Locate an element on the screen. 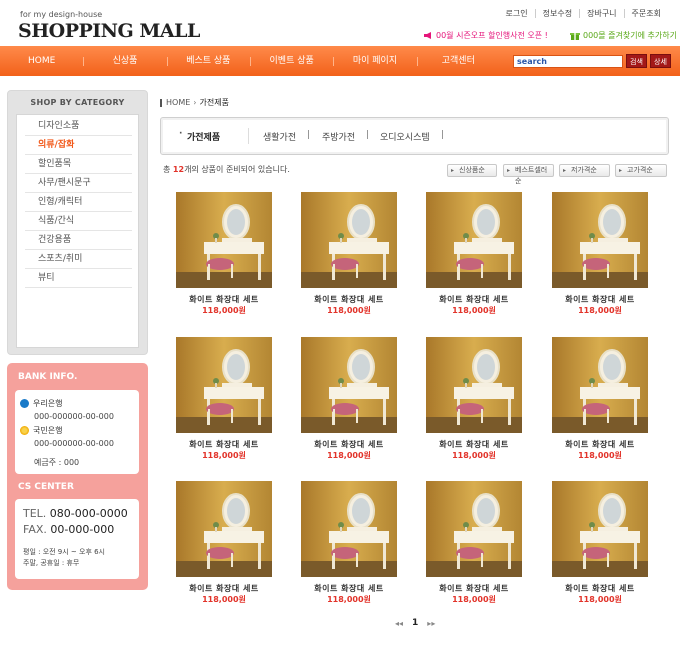 The image size is (680, 646). woori-bank-icon is located at coordinates (24, 403).